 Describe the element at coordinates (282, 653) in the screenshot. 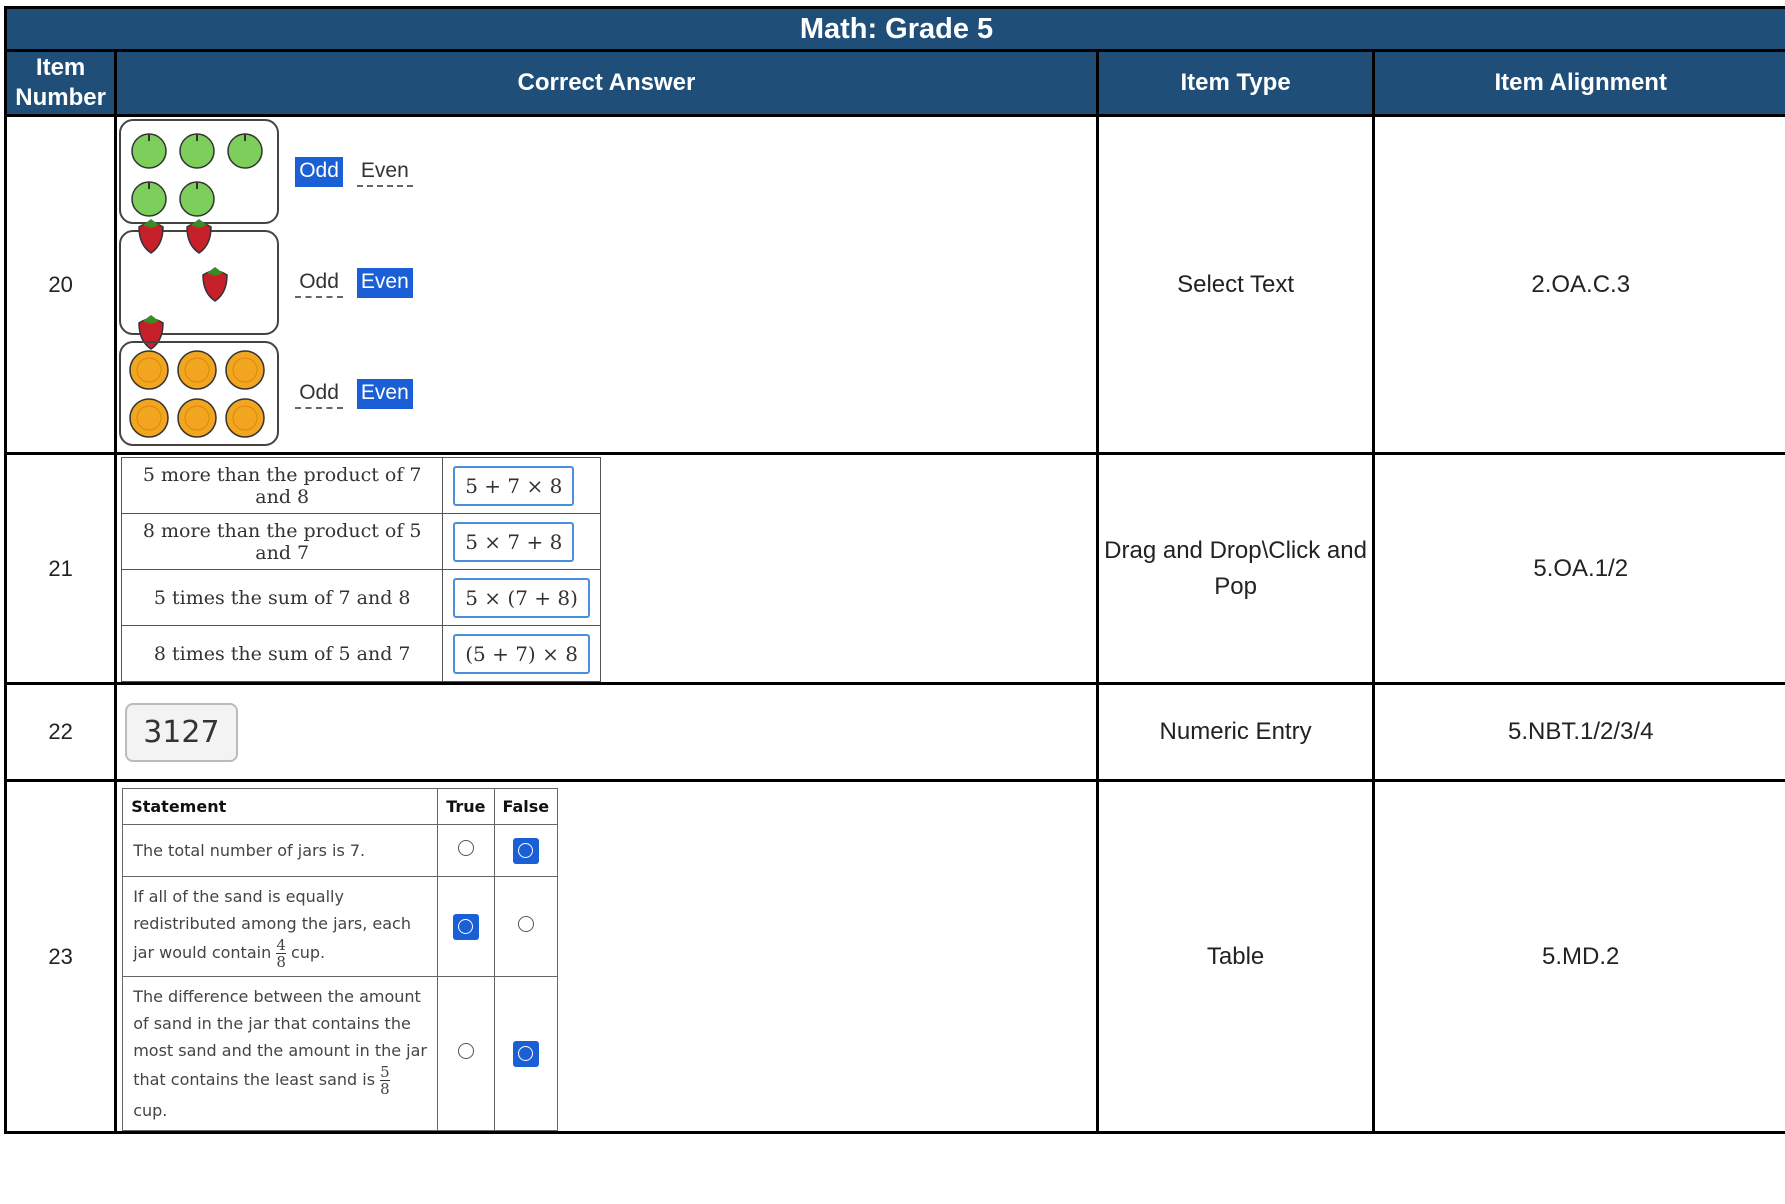

I see `expression-label: 8 times the sum of 5 and 7` at that location.